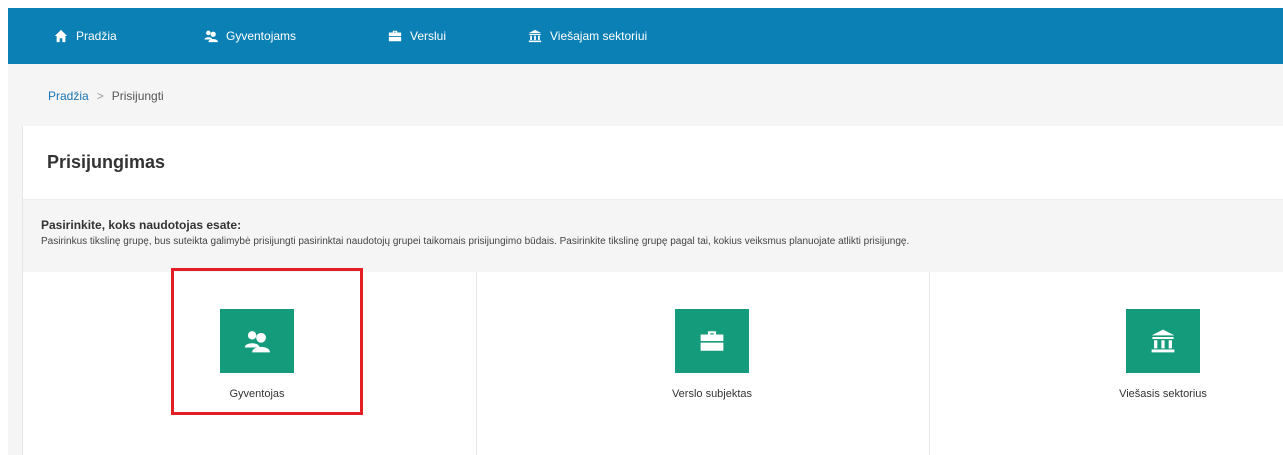  I want to click on breadcrumb: Pradžia > Prisijungti, so click(655, 96).